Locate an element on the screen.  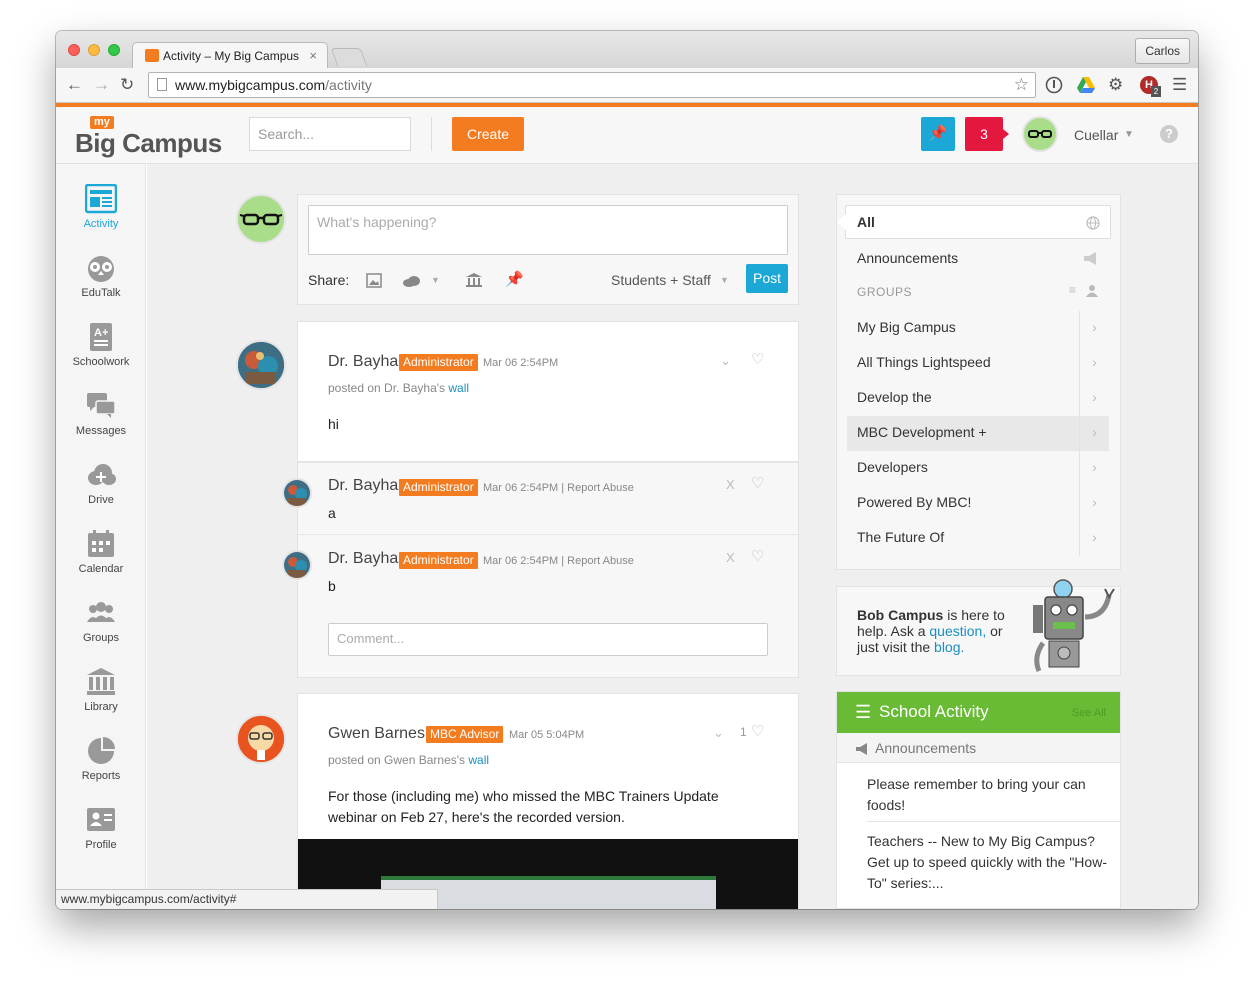
group-item: Developers › is located at coordinates (978, 468).